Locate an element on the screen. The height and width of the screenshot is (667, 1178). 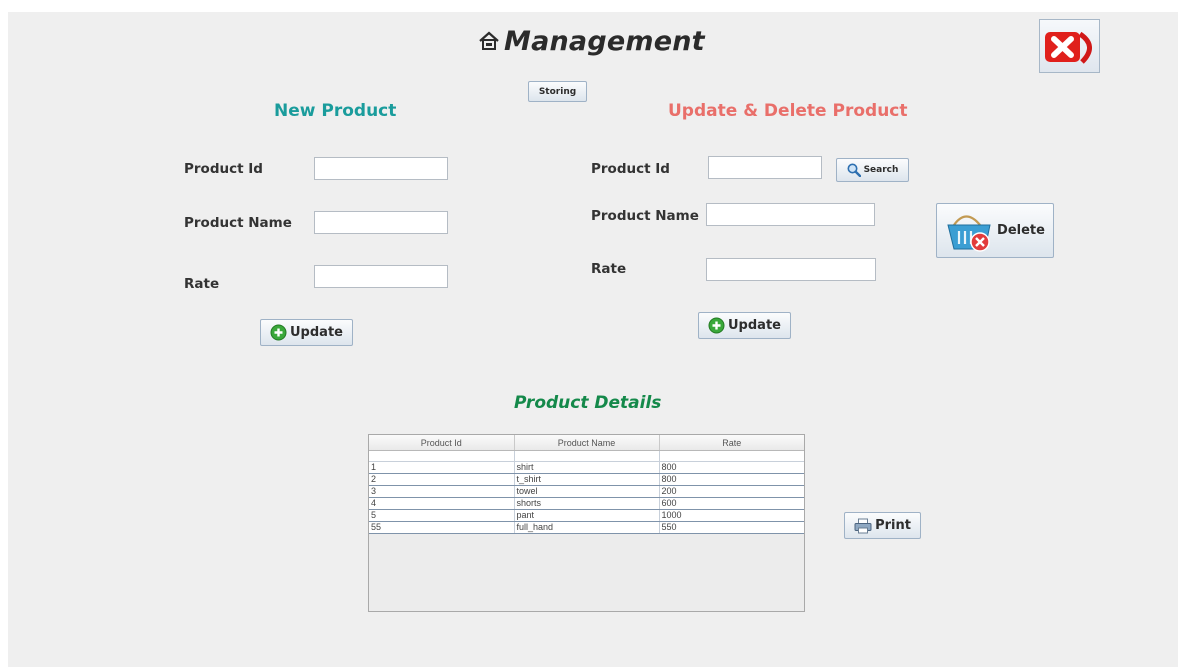
table-row: 4 shorts 600 is located at coordinates (586, 503).